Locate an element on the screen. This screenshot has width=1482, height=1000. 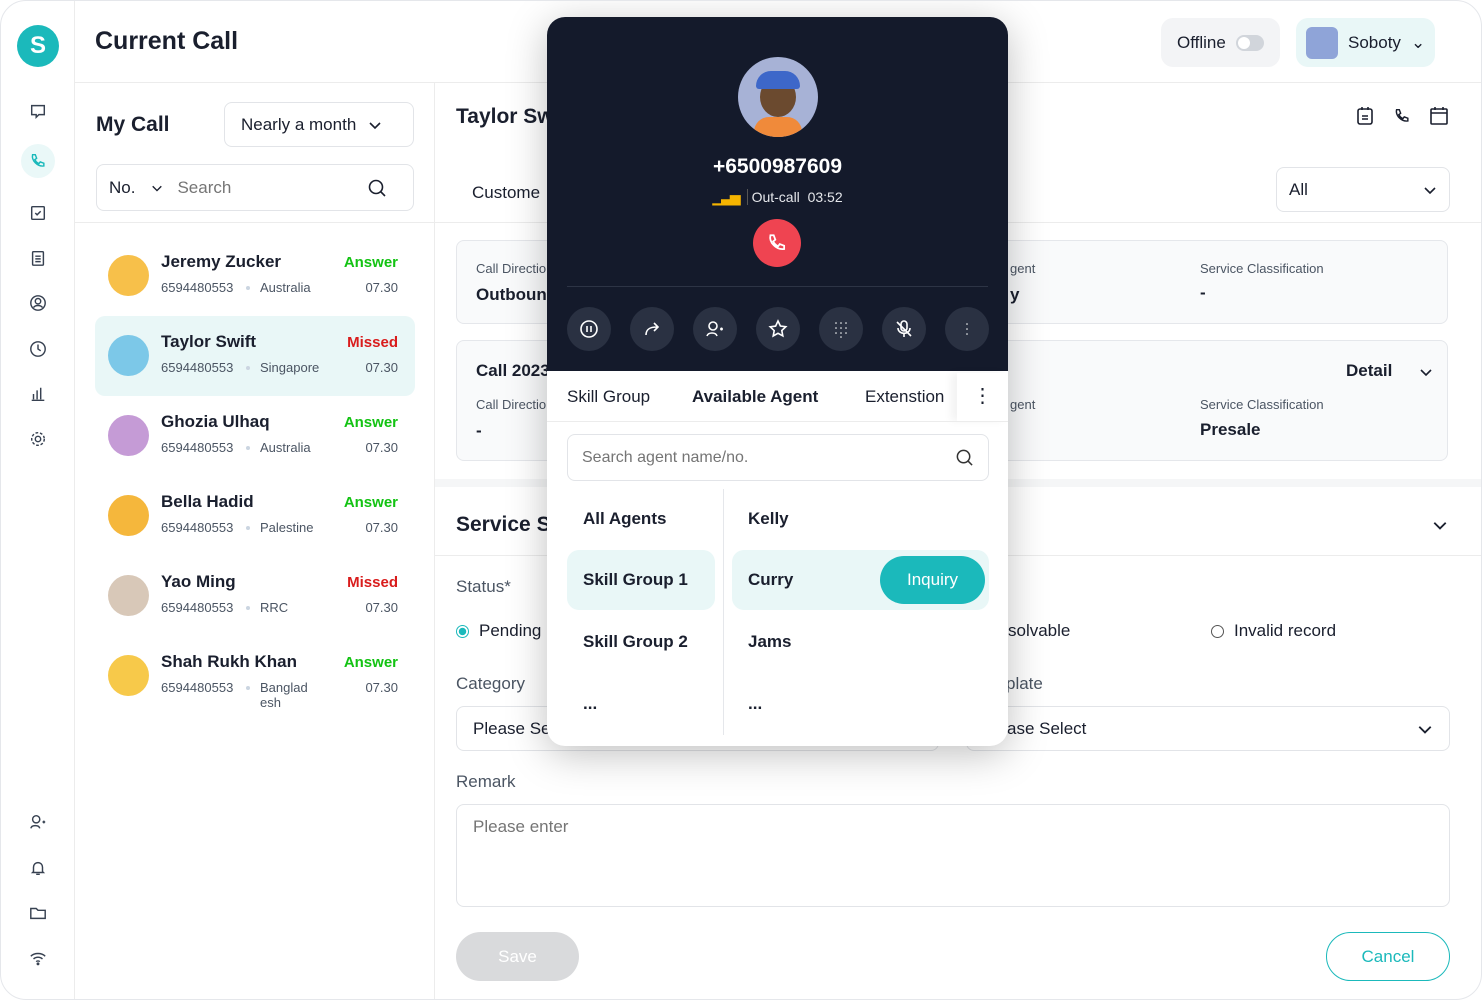
user-settings-icon is located at coordinates (38, 822).